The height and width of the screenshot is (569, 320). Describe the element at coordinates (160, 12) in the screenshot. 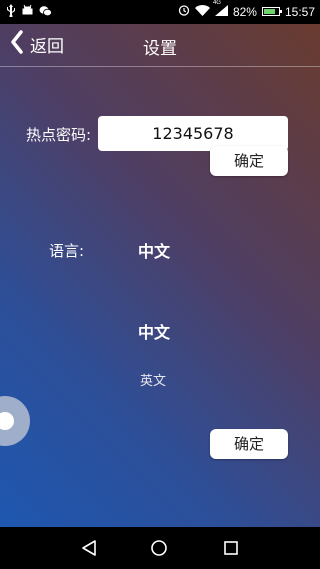

I see `status-bar: 4G 82% 15:57` at that location.